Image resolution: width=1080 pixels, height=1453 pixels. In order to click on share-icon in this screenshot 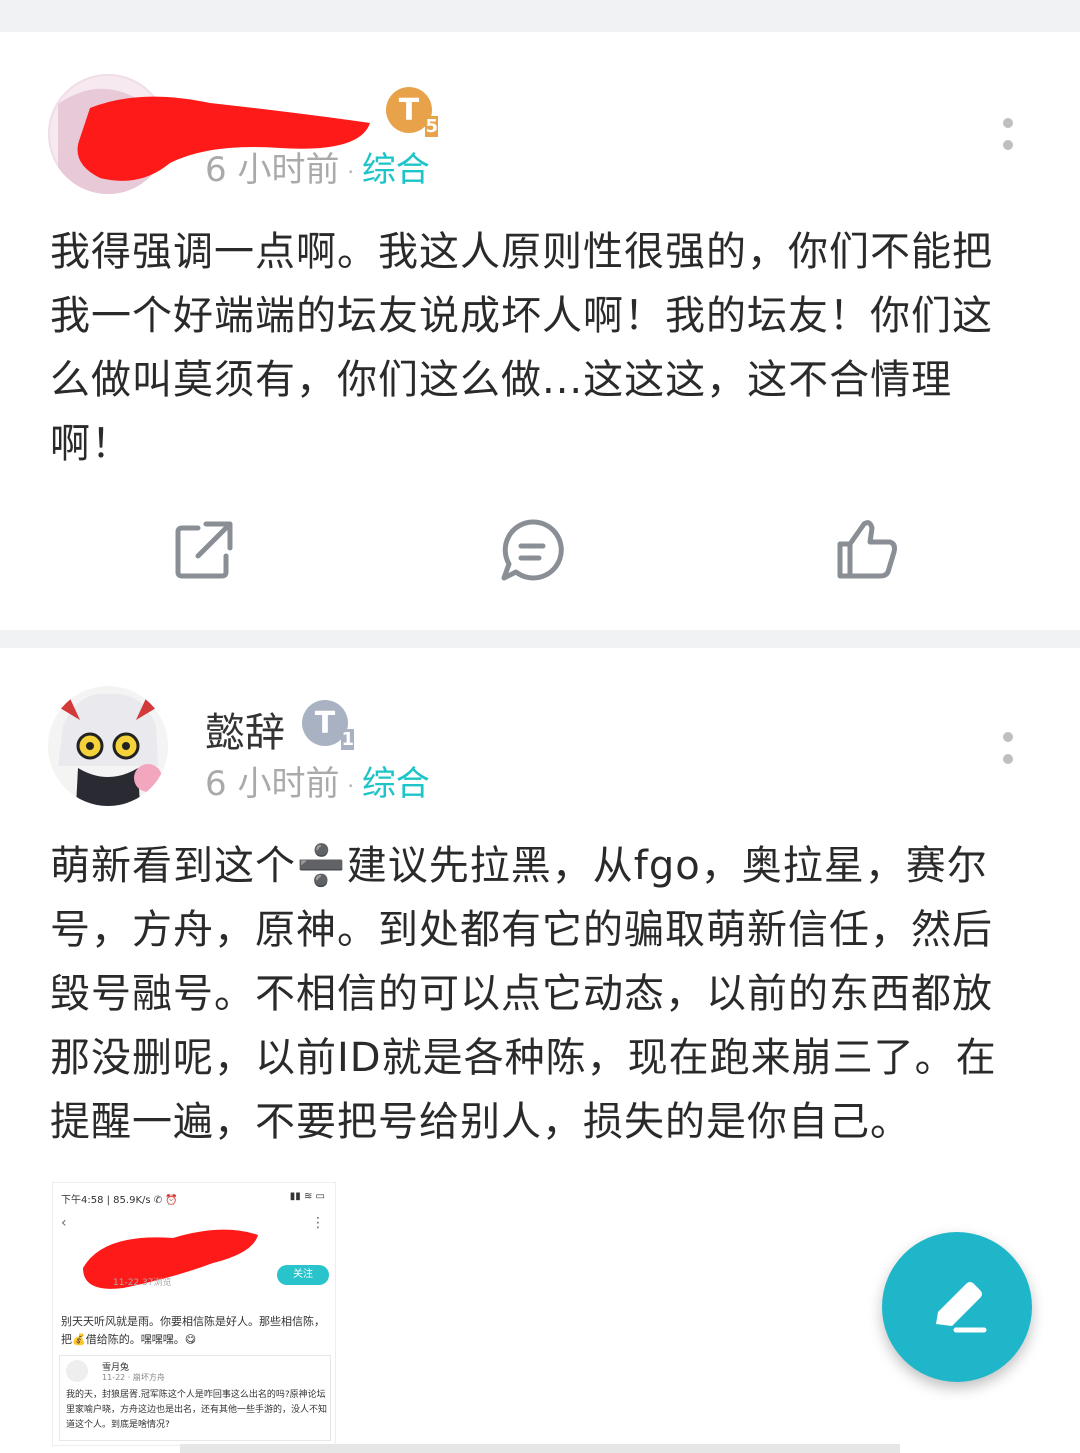, I will do `click(204, 550)`.